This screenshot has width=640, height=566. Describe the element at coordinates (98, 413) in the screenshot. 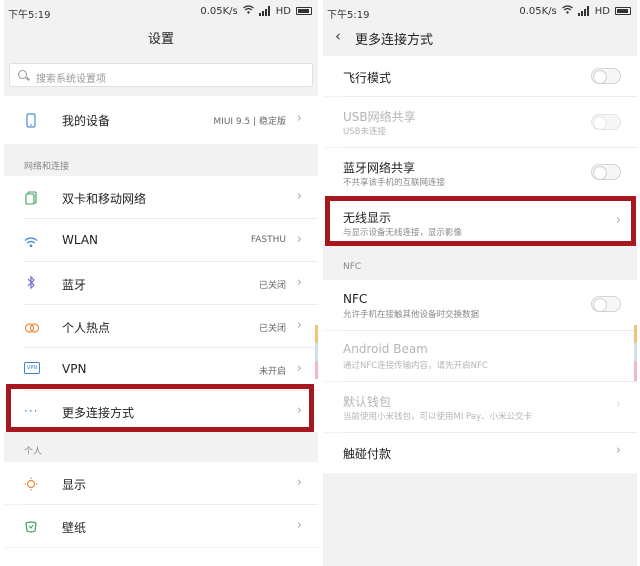

I see `item-label: 更多连接方式` at that location.